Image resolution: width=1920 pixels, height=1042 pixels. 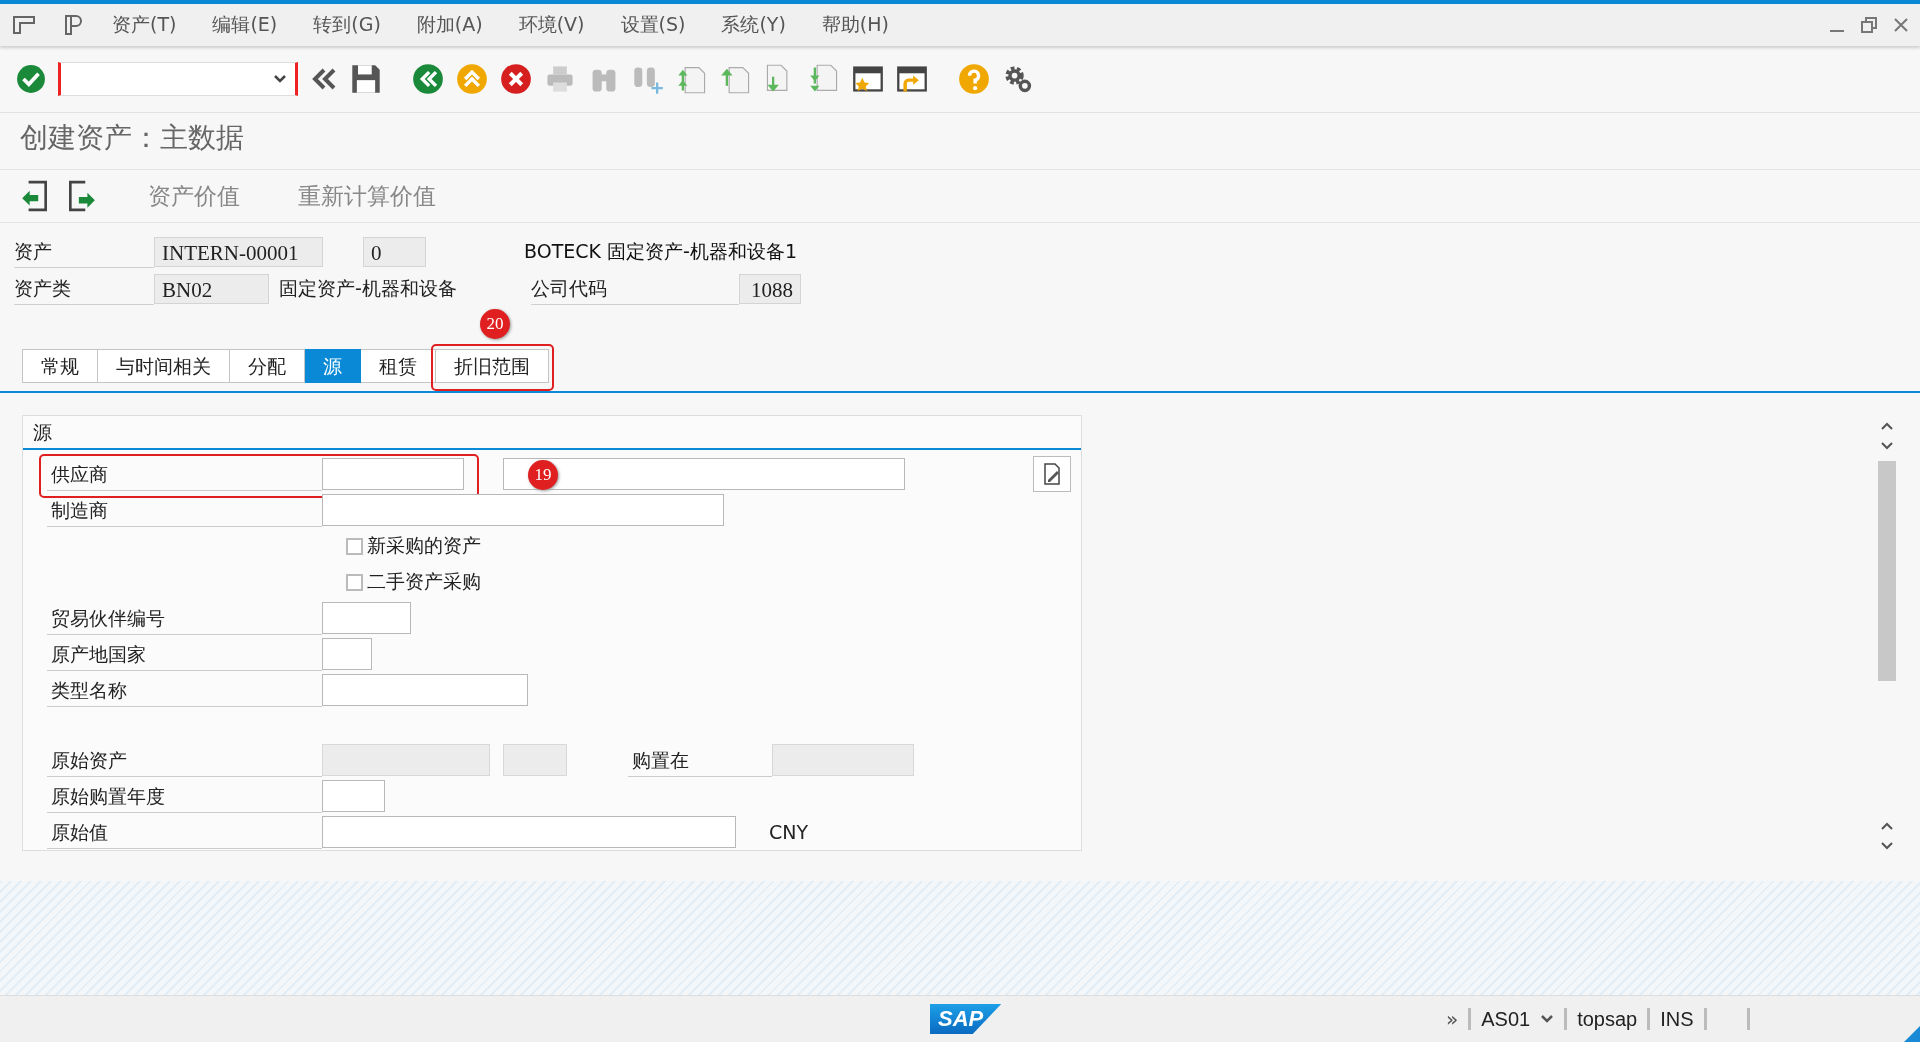 What do you see at coordinates (184, 690) in the screenshot?
I see `field-label: 类型名称` at bounding box center [184, 690].